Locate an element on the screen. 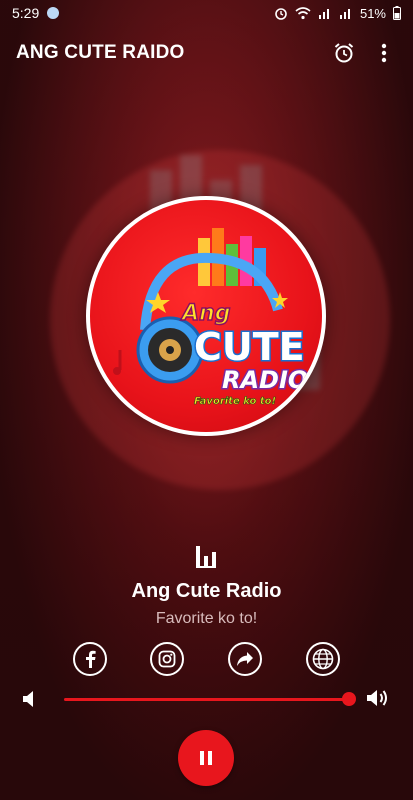  facebook-icon is located at coordinates (91, 659).